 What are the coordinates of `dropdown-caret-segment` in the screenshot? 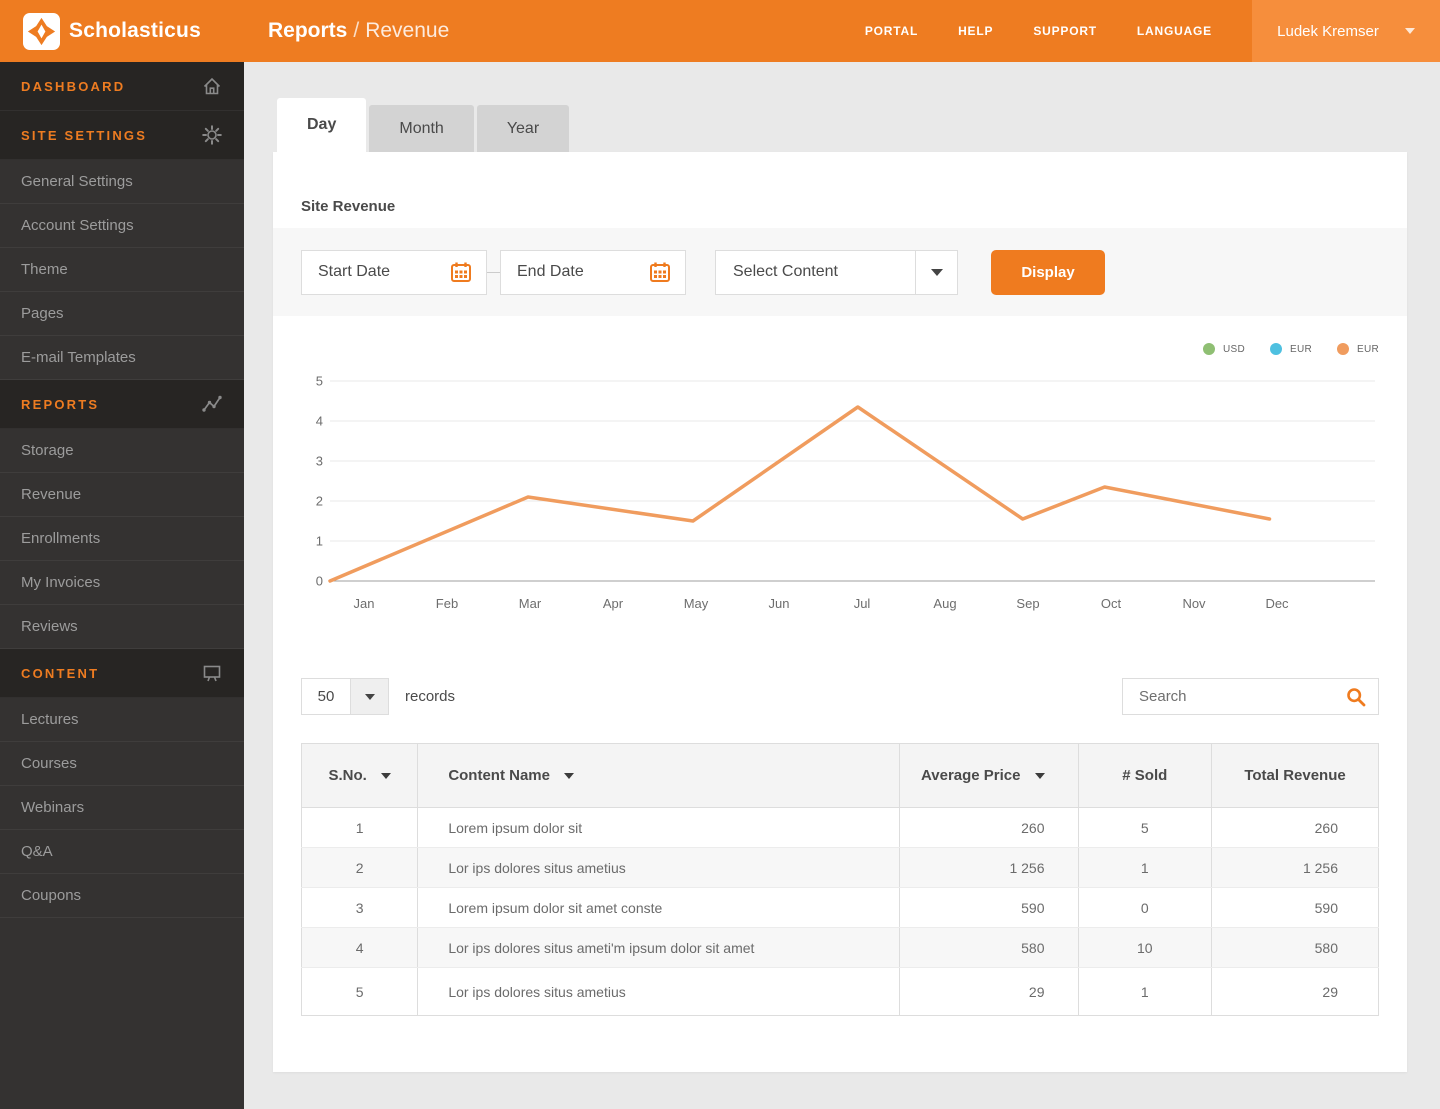 It's located at (936, 272).